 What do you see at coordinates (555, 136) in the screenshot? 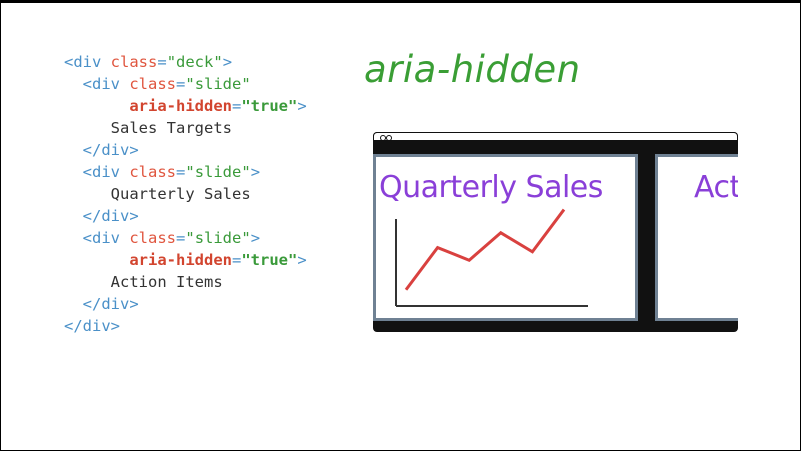
I see `browser-titlebar` at bounding box center [555, 136].